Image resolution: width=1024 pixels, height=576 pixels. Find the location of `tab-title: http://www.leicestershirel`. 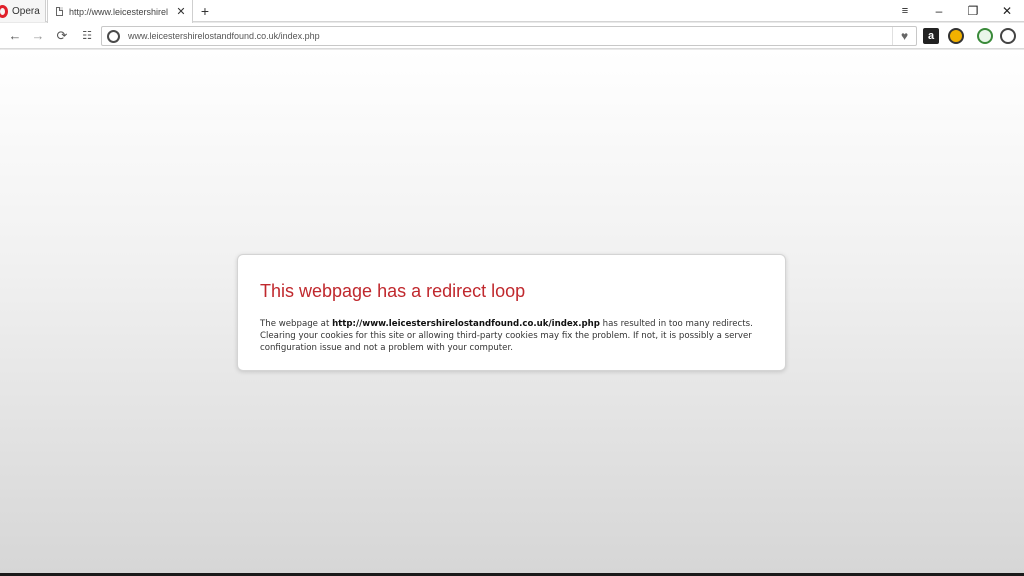

tab-title: http://www.leicestershirel is located at coordinates (119, 11).